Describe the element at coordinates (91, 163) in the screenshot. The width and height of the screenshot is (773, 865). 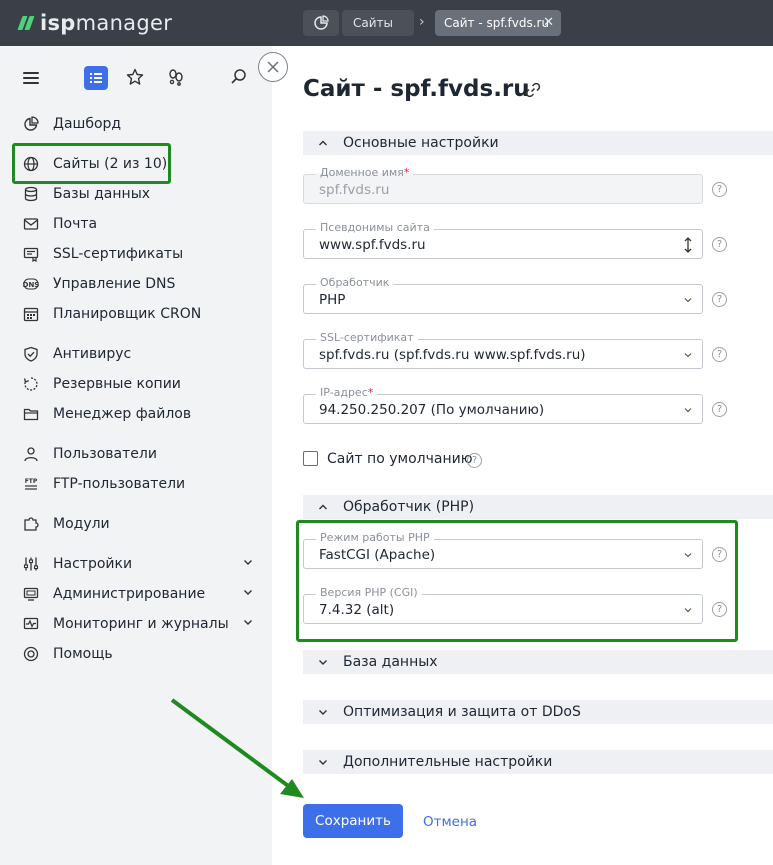
I see `sites-highlight-frame` at that location.